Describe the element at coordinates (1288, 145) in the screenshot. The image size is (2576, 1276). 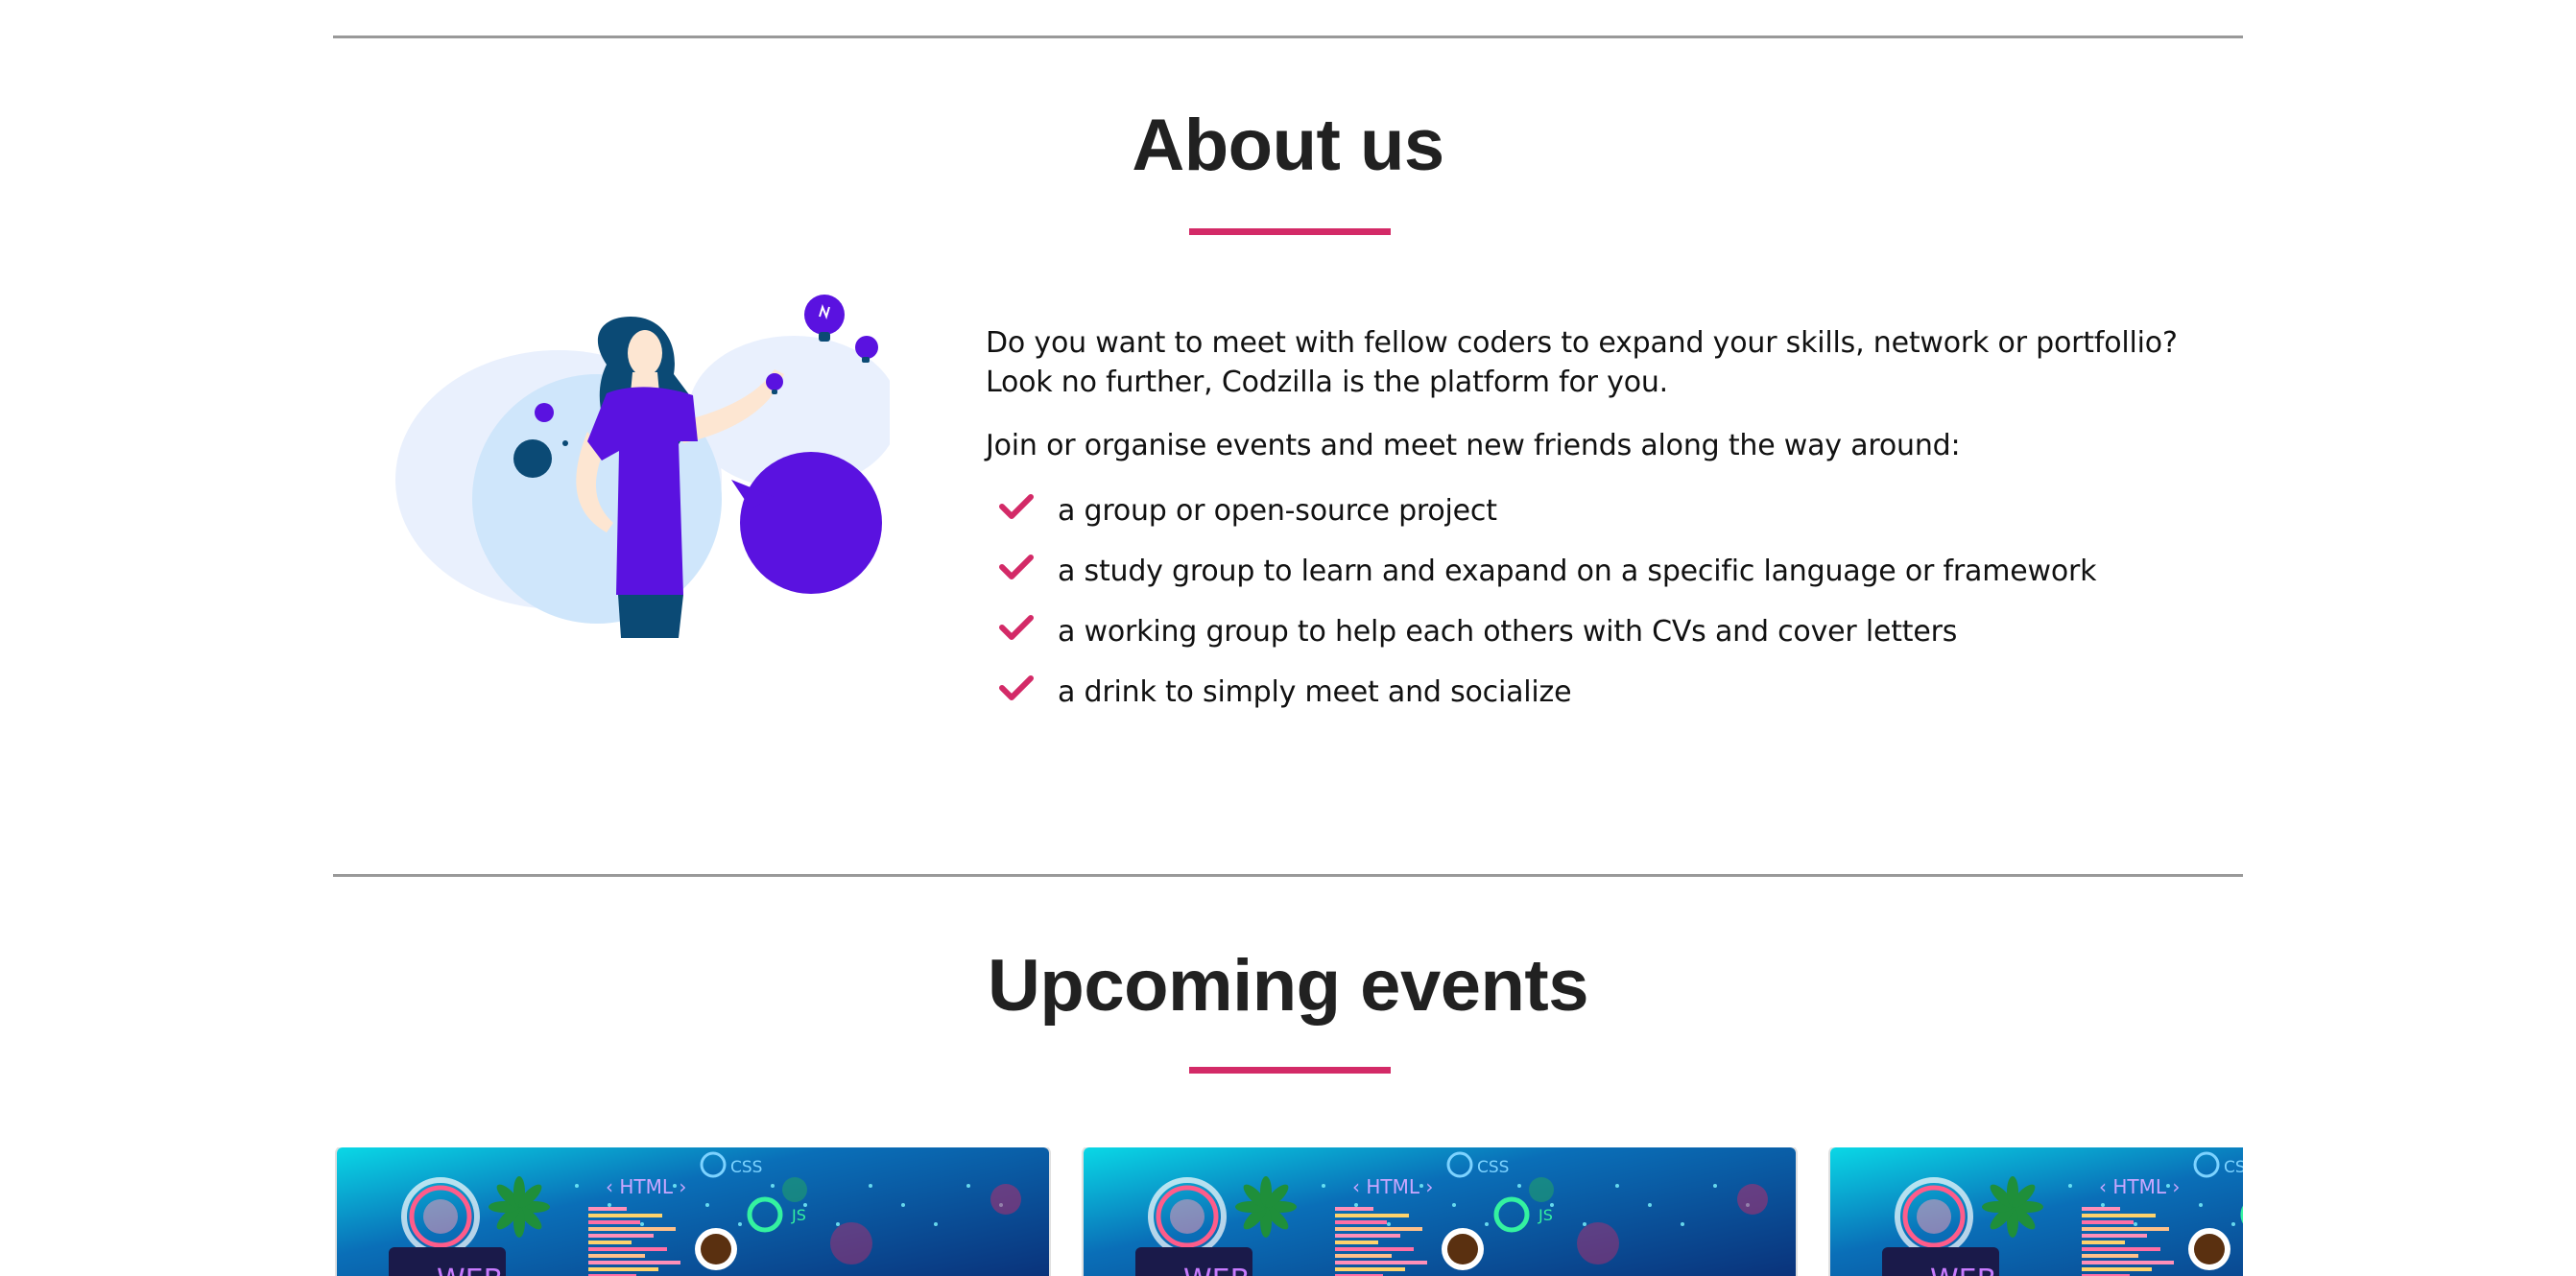
I see `about-title: About us` at that location.